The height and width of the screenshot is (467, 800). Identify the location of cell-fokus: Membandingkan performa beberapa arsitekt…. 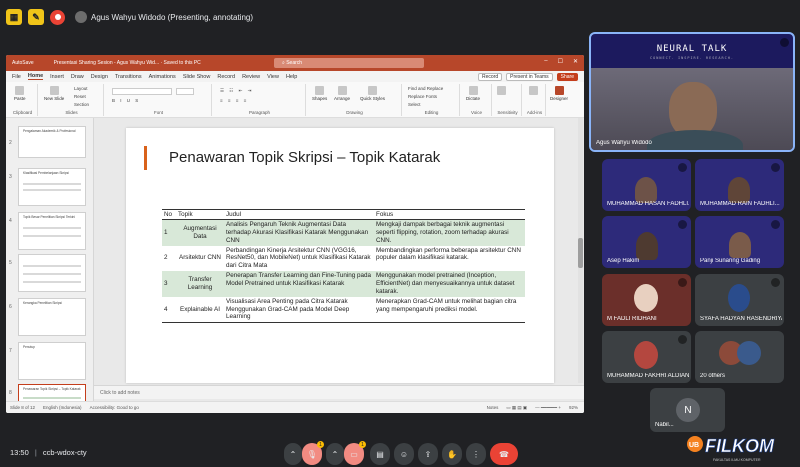
(449, 258).